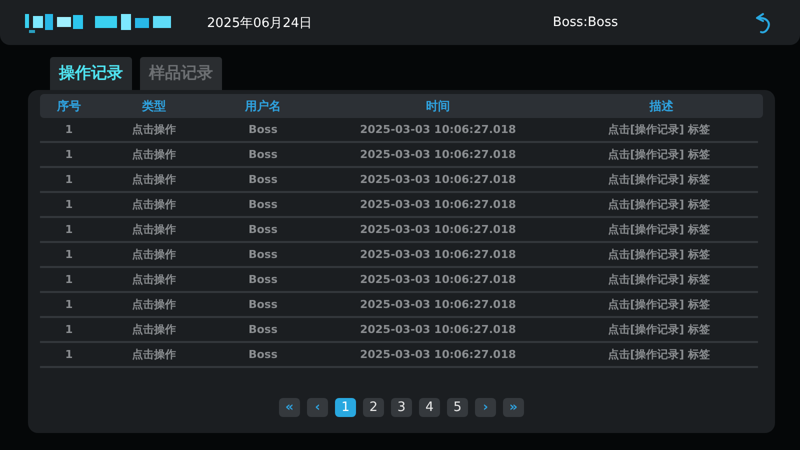  Describe the element at coordinates (373, 407) in the screenshot. I see `page-button: 2` at that location.